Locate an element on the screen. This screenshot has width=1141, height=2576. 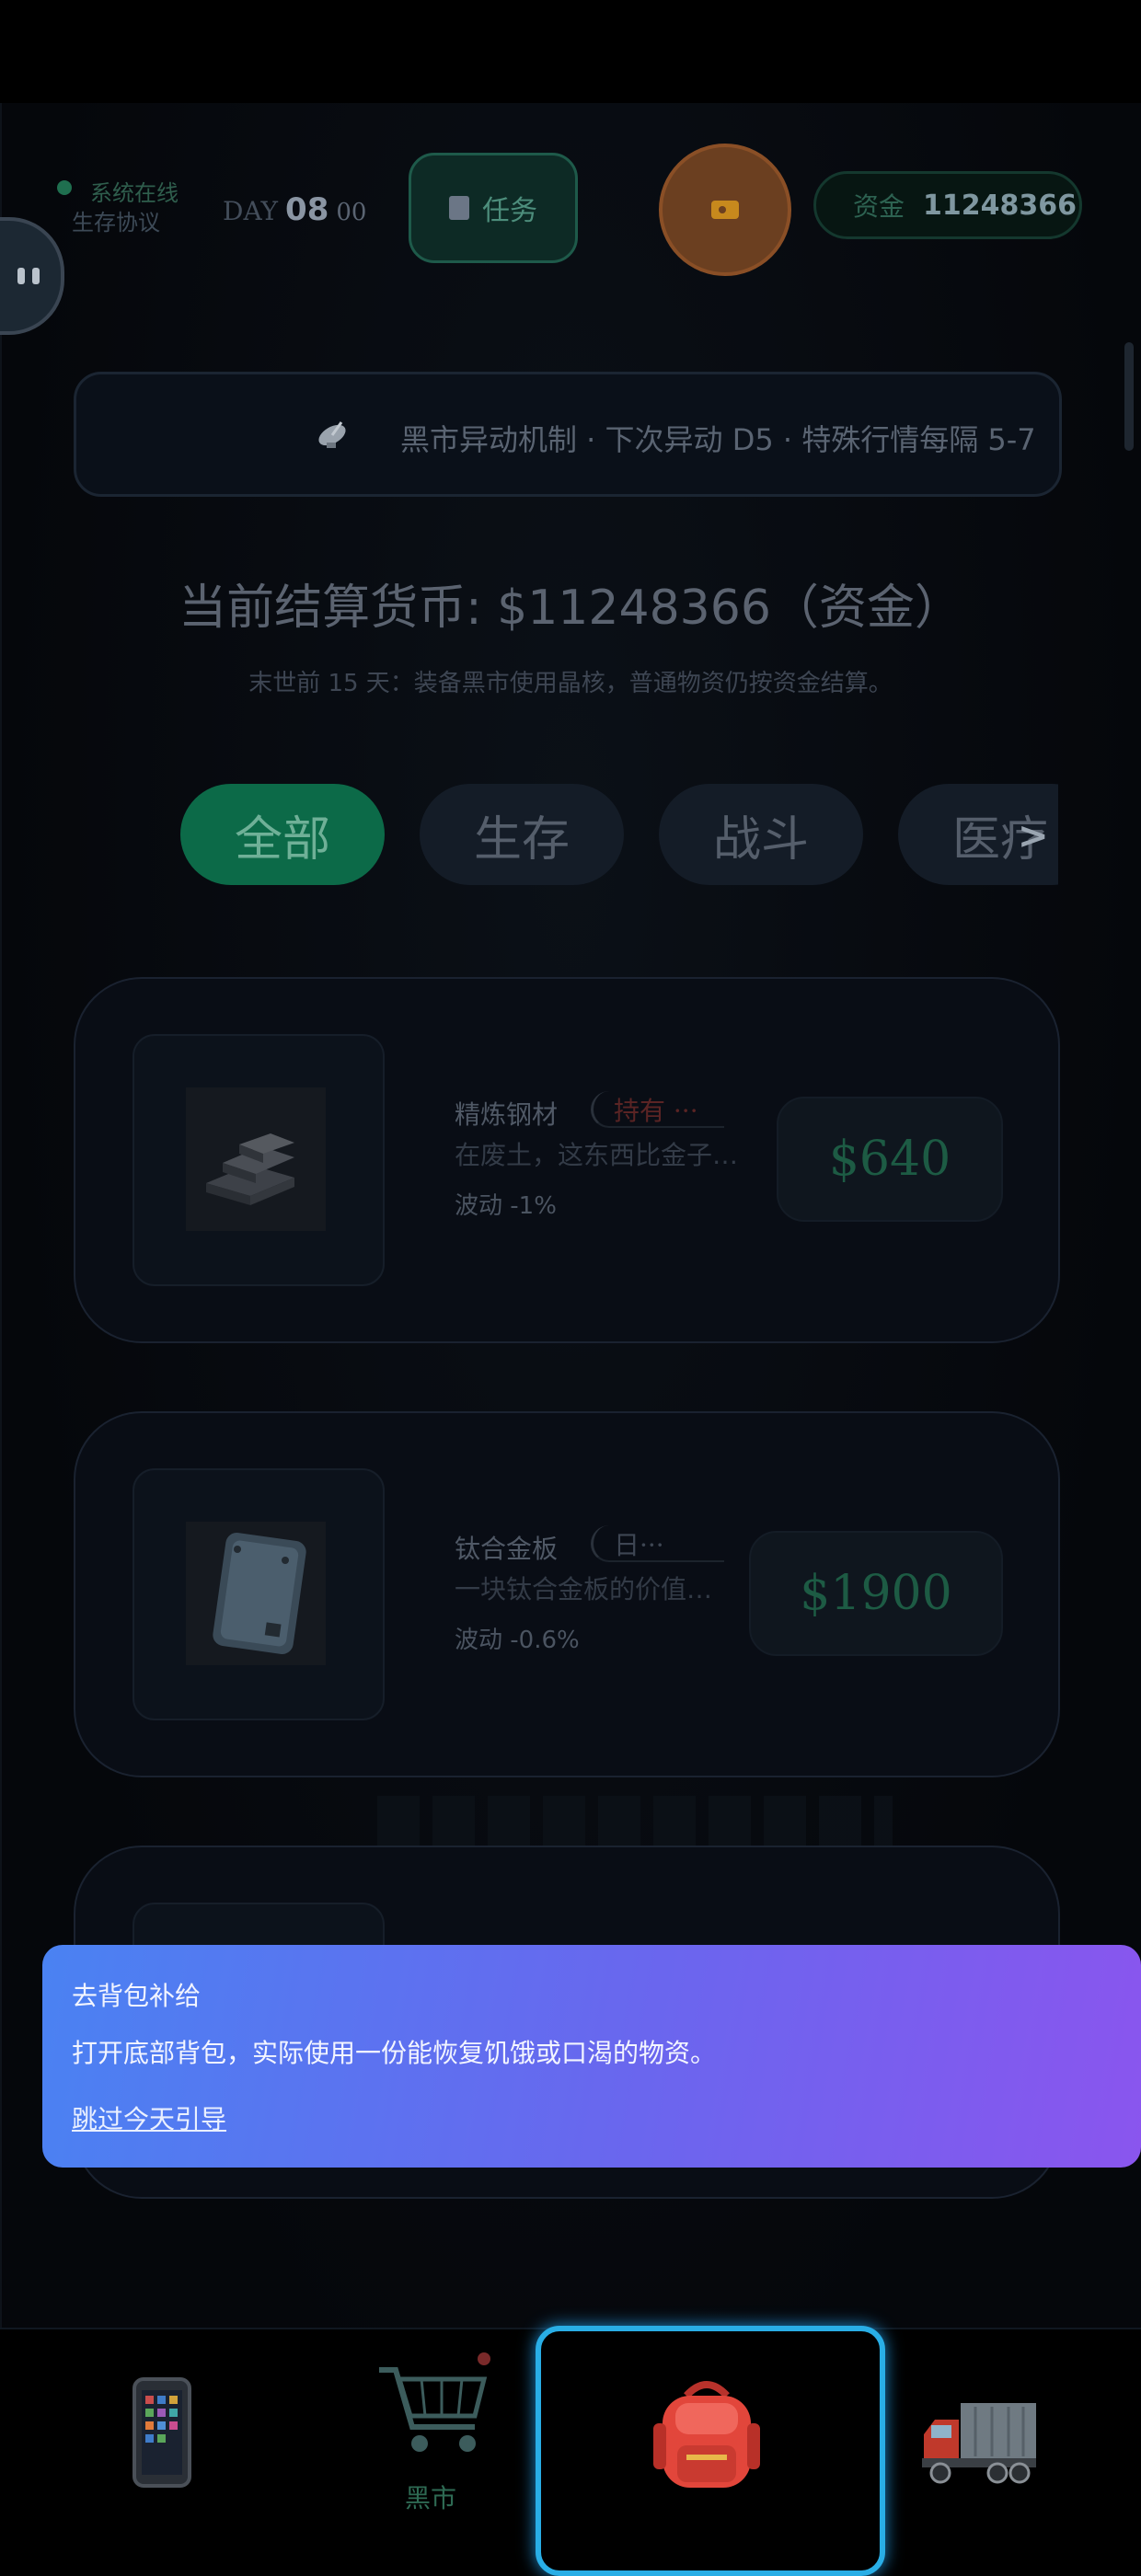
currency-headline: 当前结算货币: $11248366（资金） is located at coordinates (571, 608).